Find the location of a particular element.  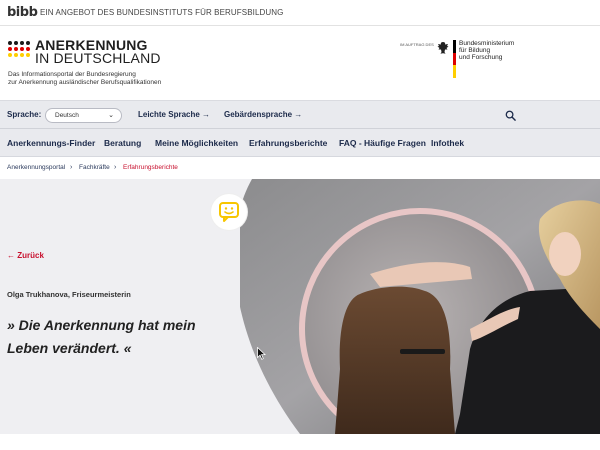

ministry-line1: Bundesministerium is located at coordinates (487, 43).